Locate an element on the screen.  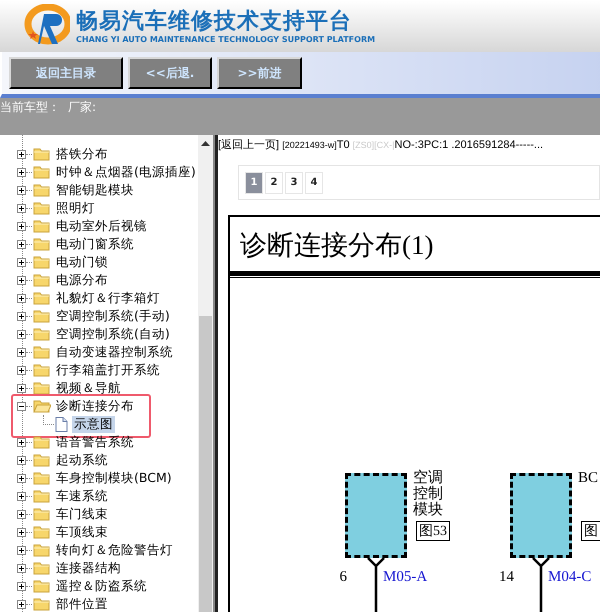
connector-code: M04-C is located at coordinates (570, 577).